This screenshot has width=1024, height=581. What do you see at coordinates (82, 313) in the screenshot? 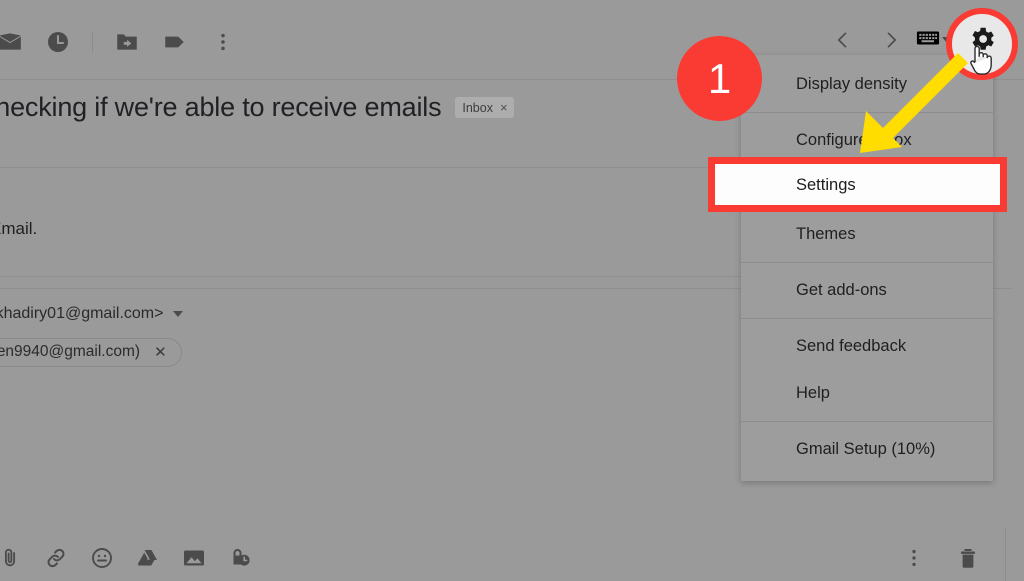
I see `compose-from-address: yed <khadiry01@gmail.com>` at bounding box center [82, 313].